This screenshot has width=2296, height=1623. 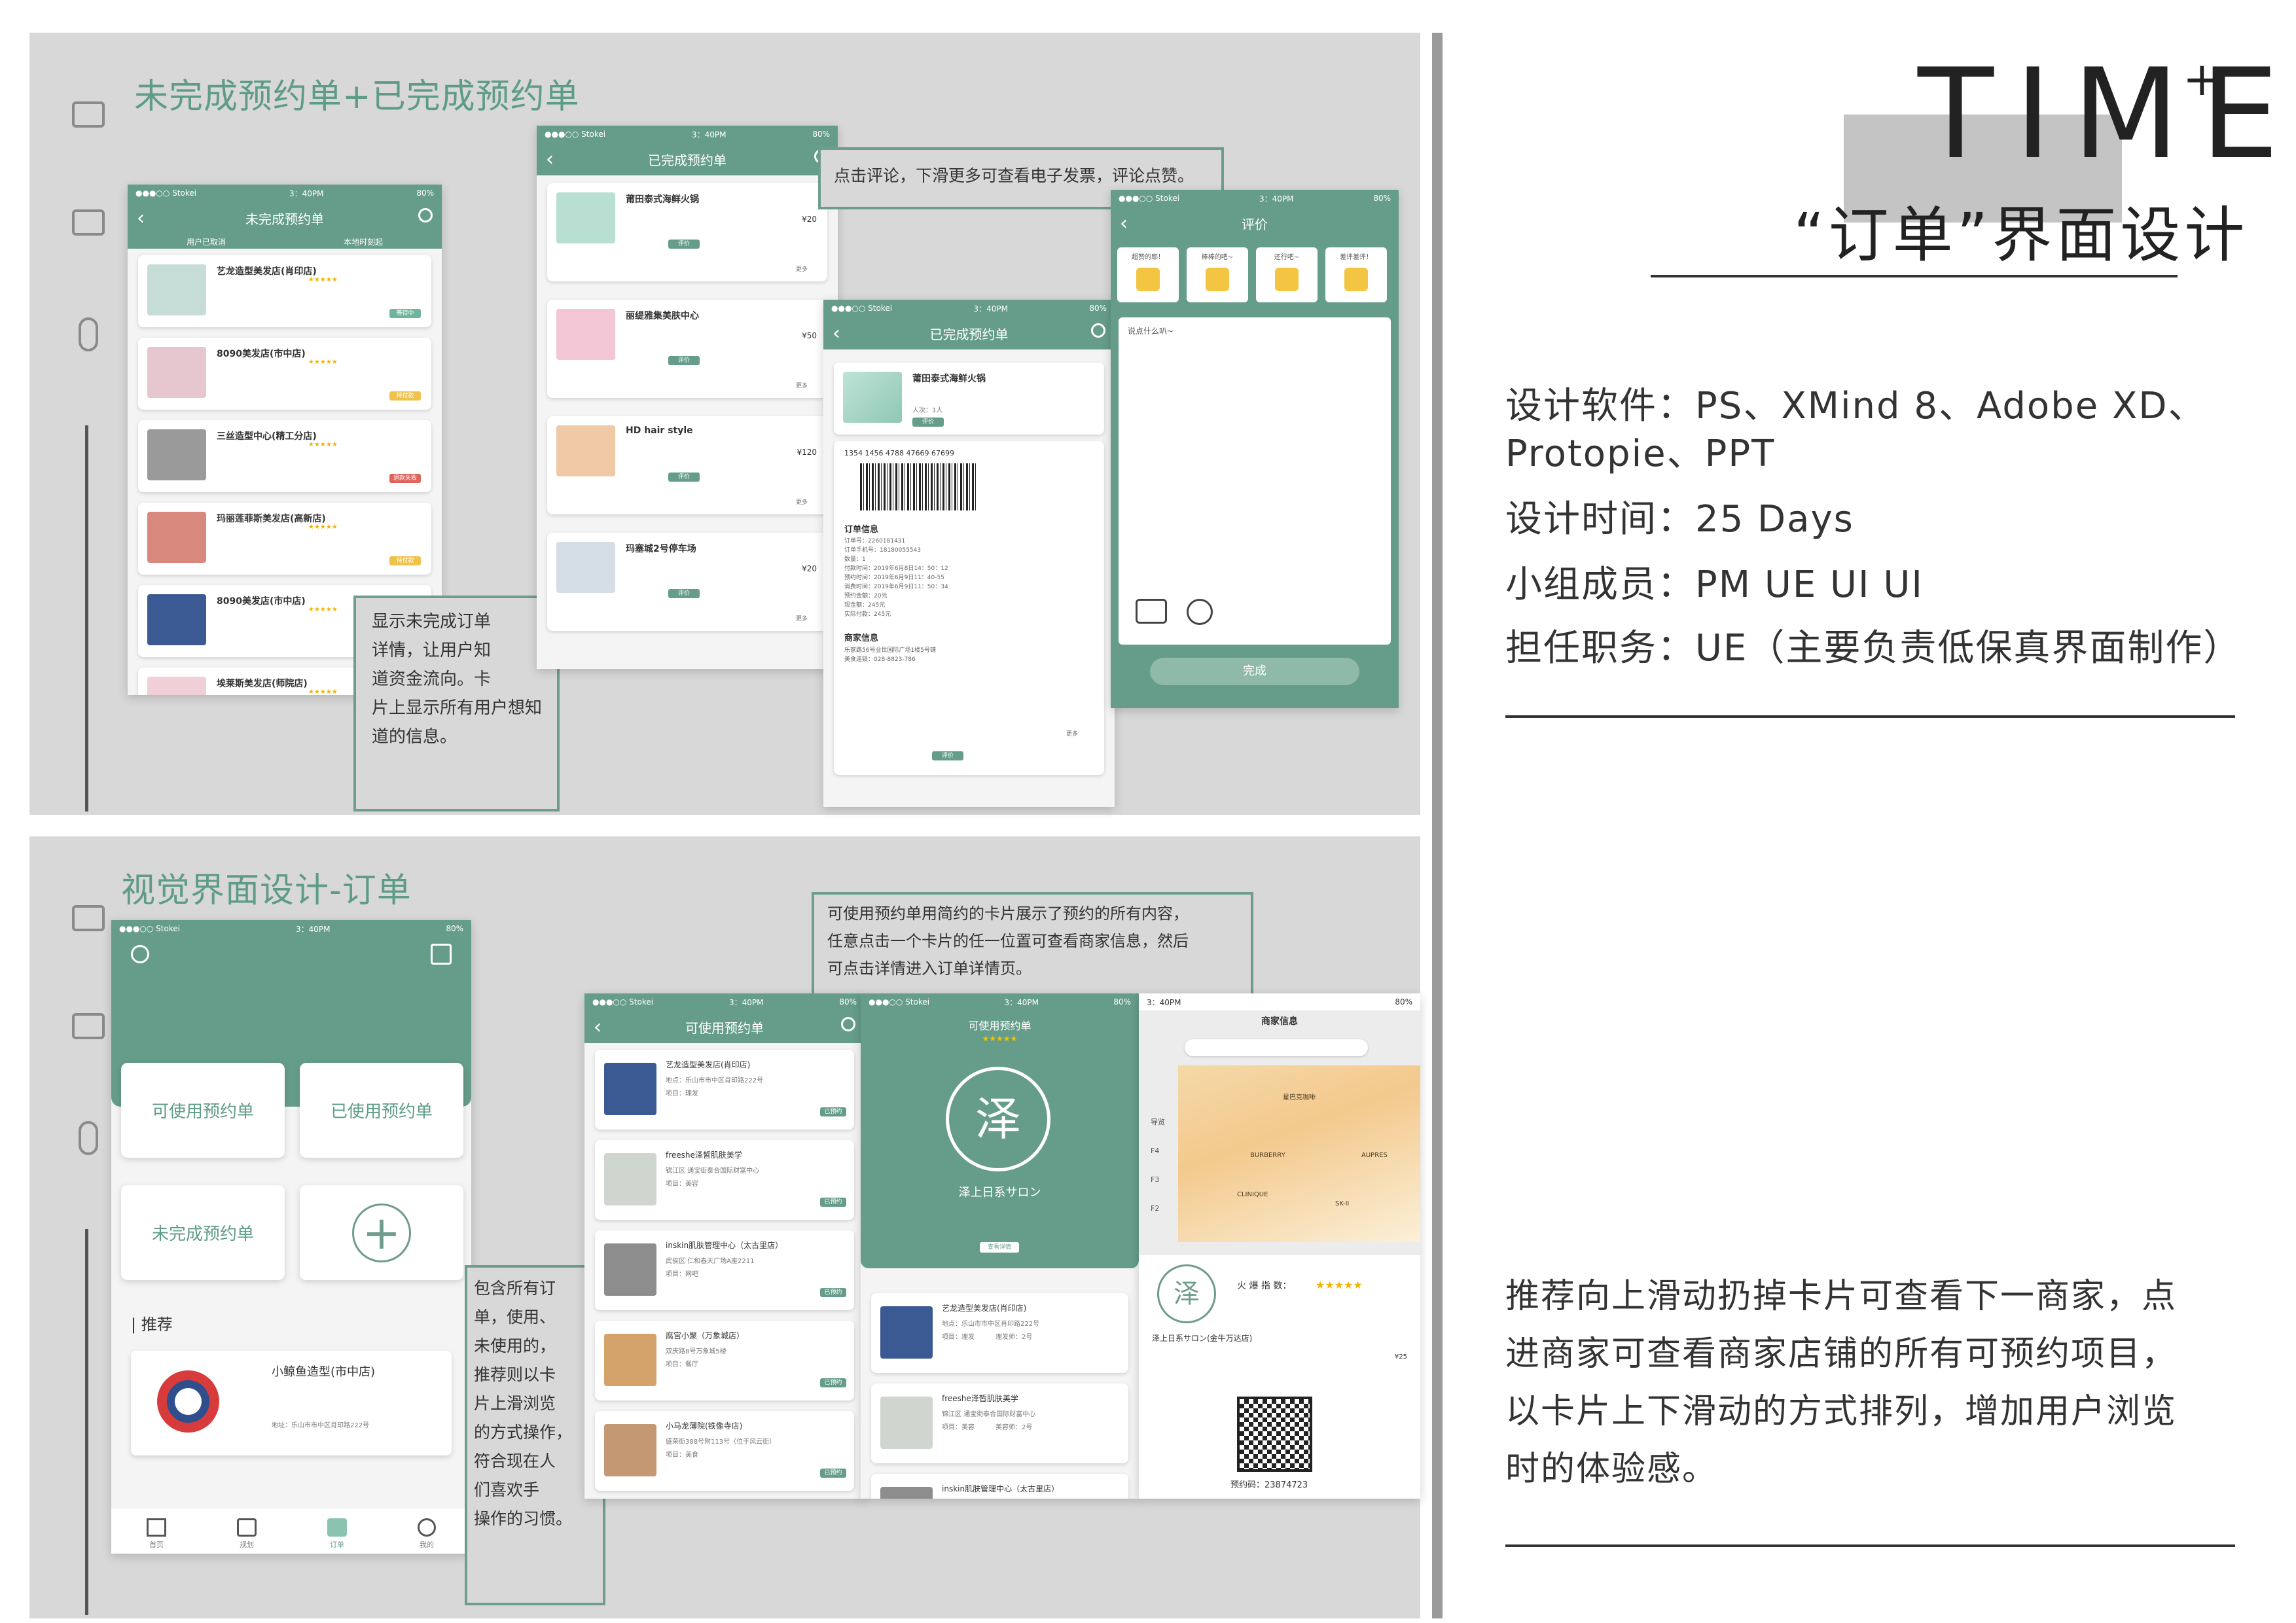 What do you see at coordinates (1151, 611) in the screenshot?
I see `camera-icon` at bounding box center [1151, 611].